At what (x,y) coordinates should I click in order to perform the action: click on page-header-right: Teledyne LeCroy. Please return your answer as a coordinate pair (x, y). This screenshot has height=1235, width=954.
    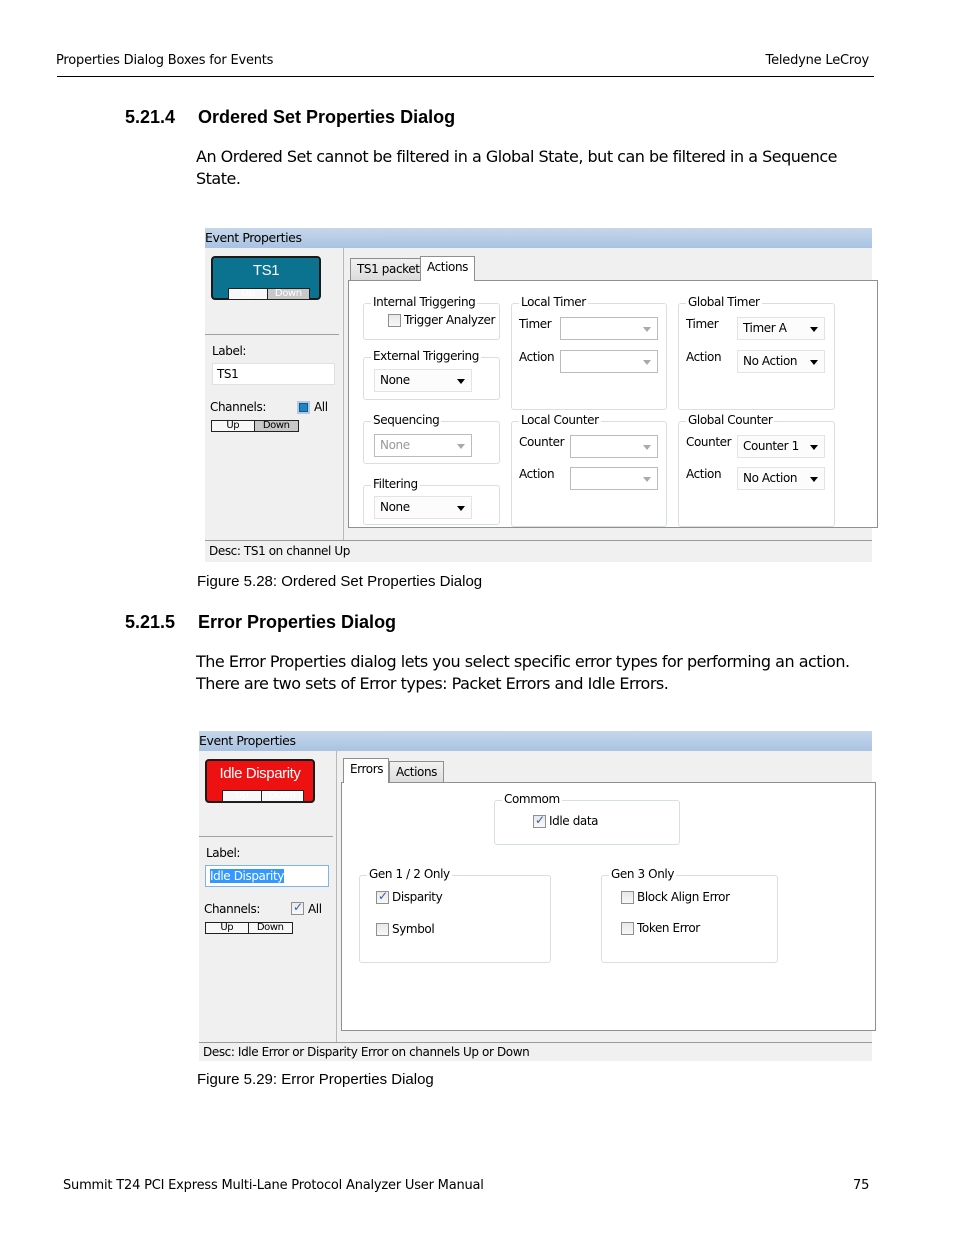
    Looking at the image, I should click on (817, 60).